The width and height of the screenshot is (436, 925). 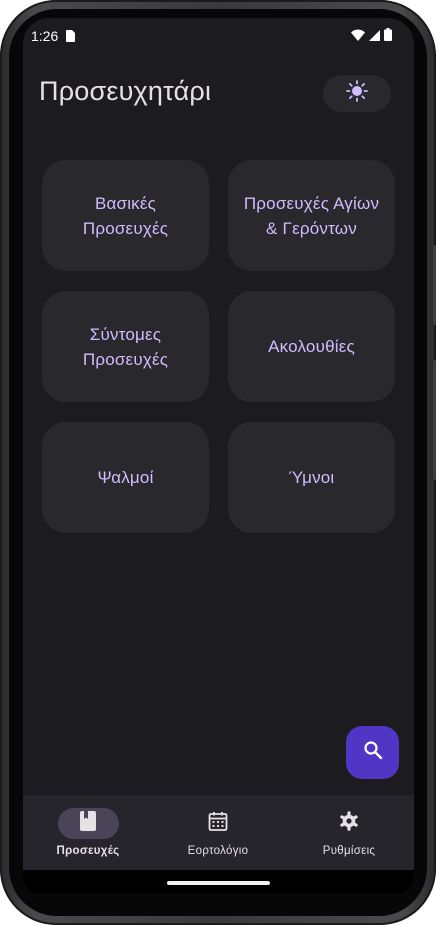 I want to click on sun-icon, so click(x=357, y=93).